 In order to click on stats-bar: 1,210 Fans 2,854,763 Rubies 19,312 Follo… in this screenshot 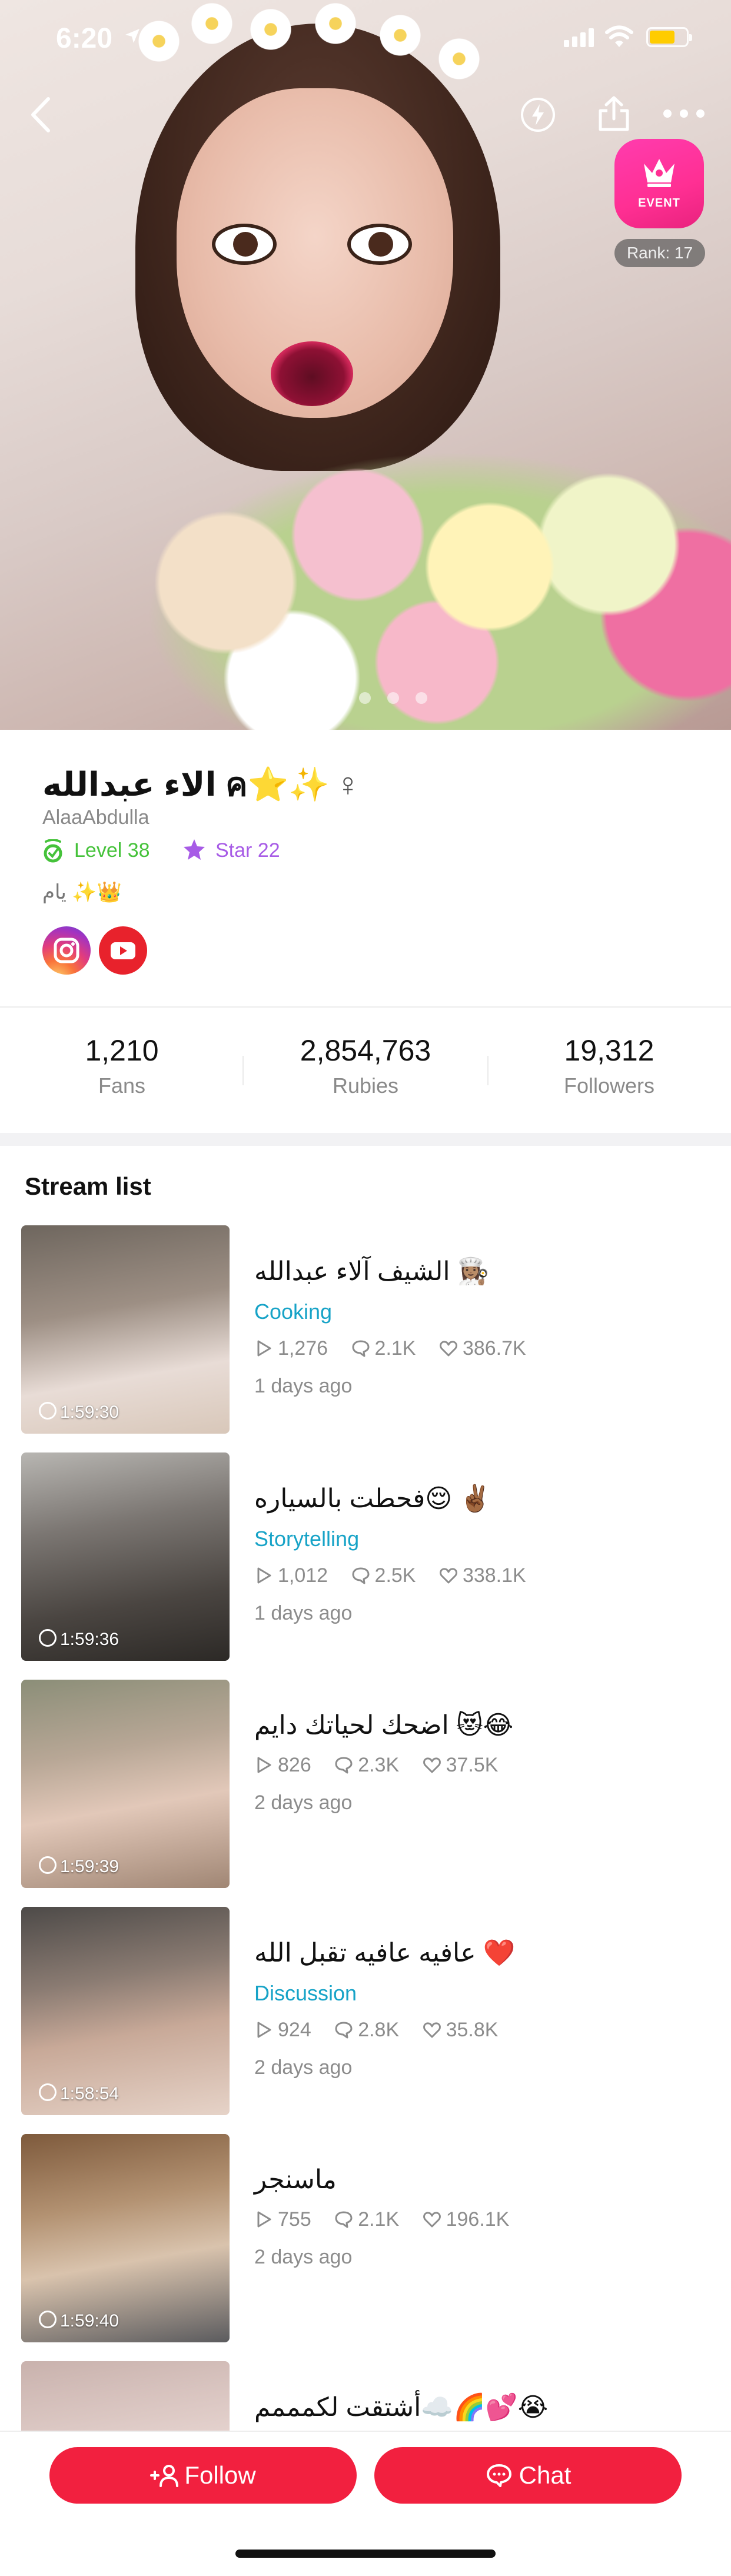, I will do `click(365, 1069)`.